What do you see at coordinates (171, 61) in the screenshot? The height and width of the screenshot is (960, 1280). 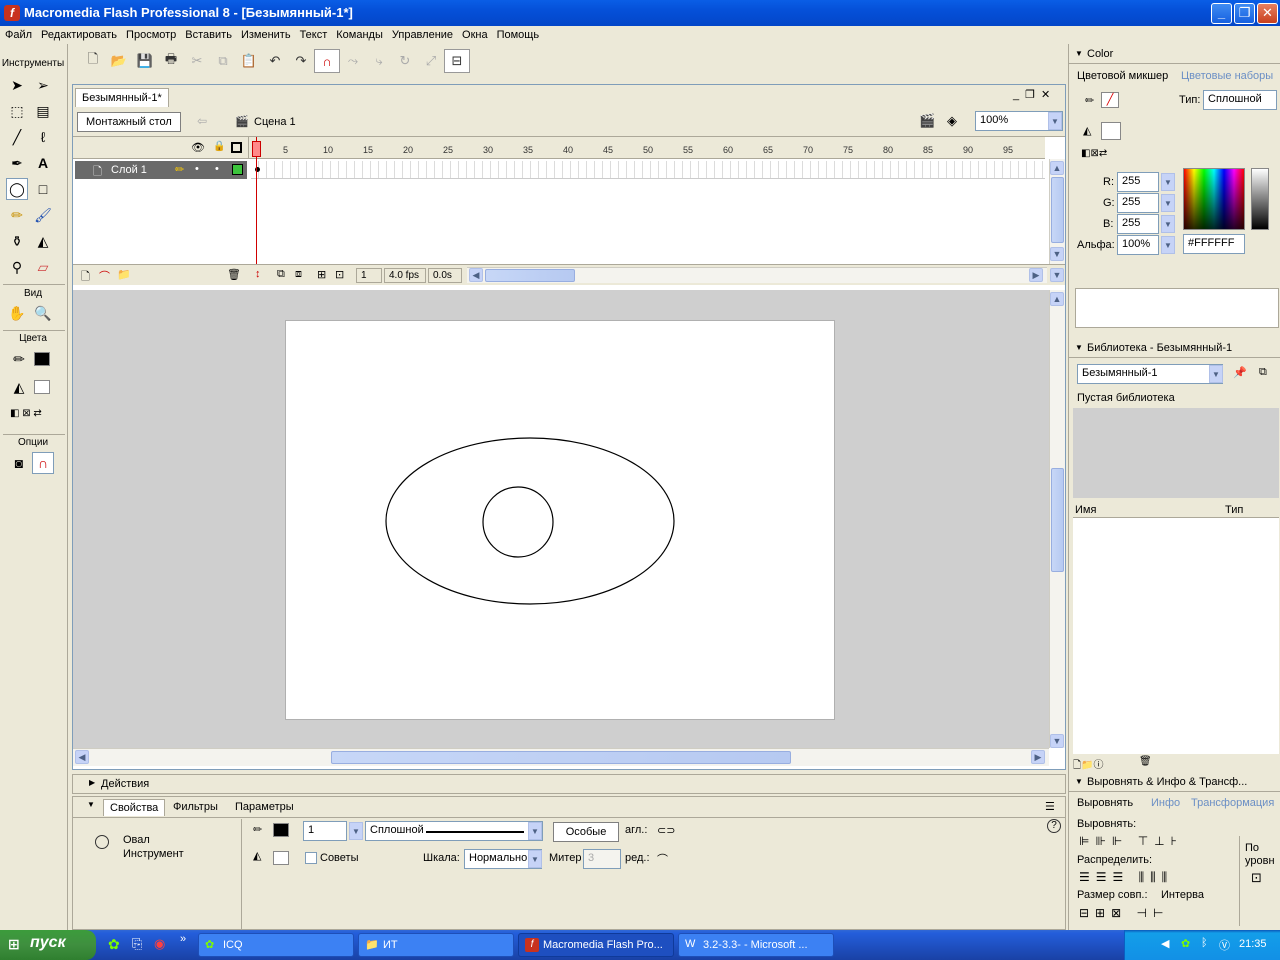 I see `print-icon: 🖶` at bounding box center [171, 61].